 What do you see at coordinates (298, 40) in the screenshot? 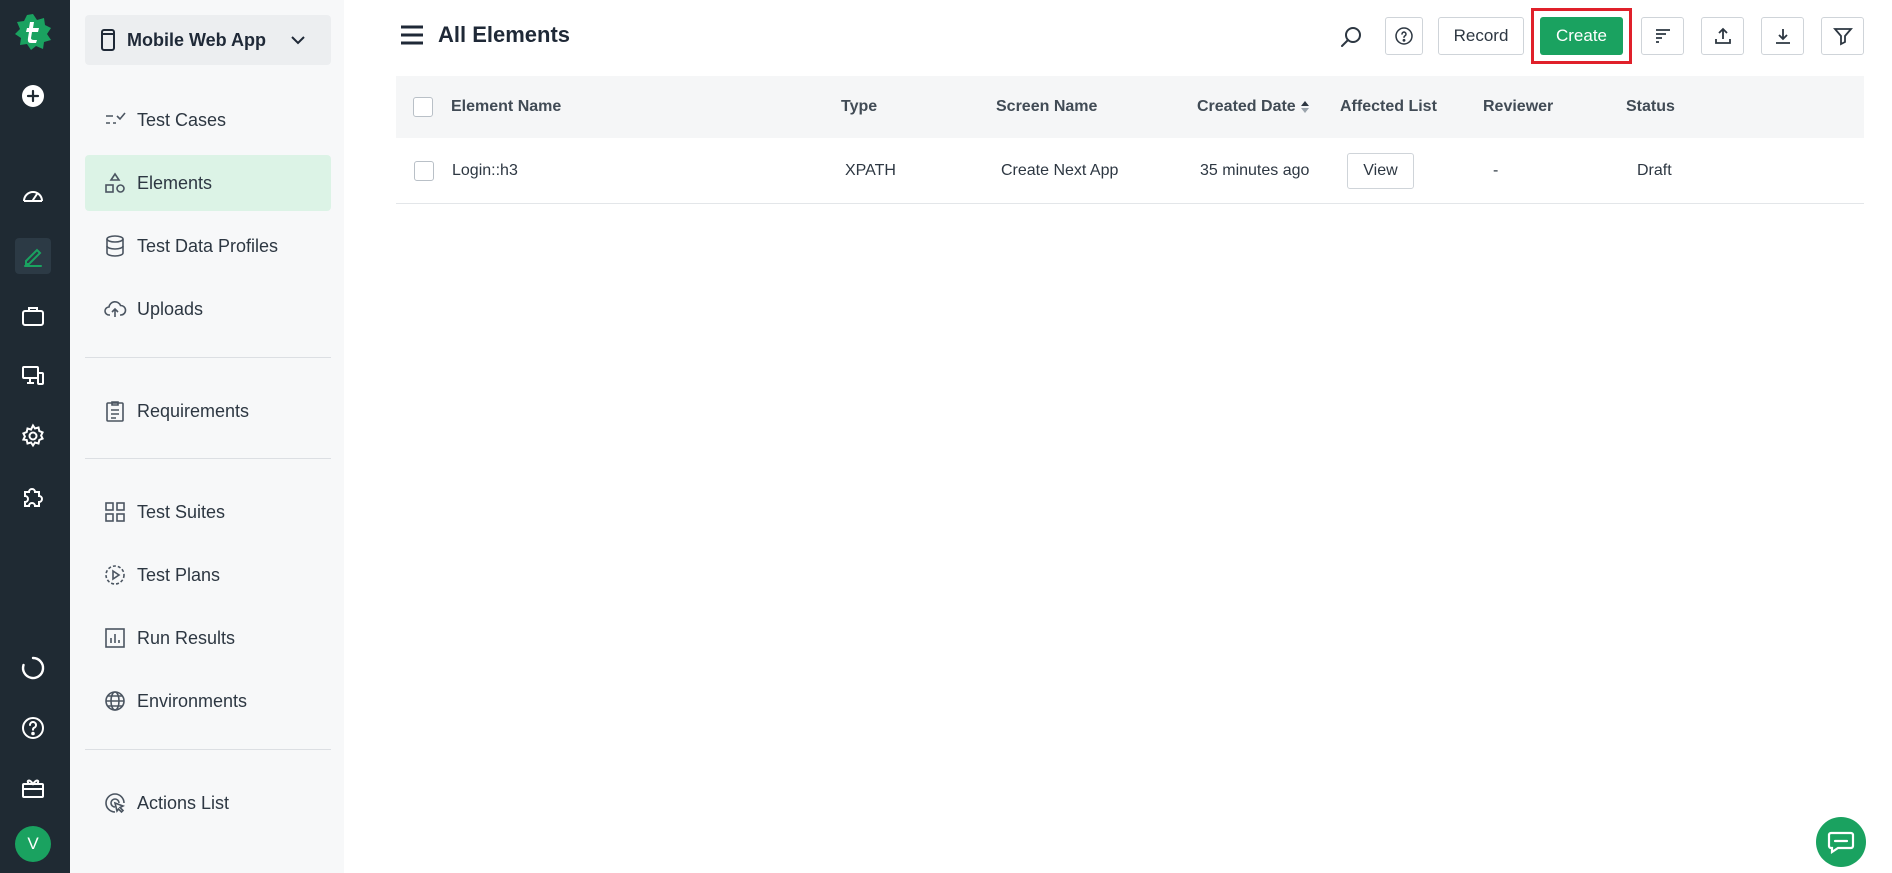
I see `chevron-down-icon` at bounding box center [298, 40].